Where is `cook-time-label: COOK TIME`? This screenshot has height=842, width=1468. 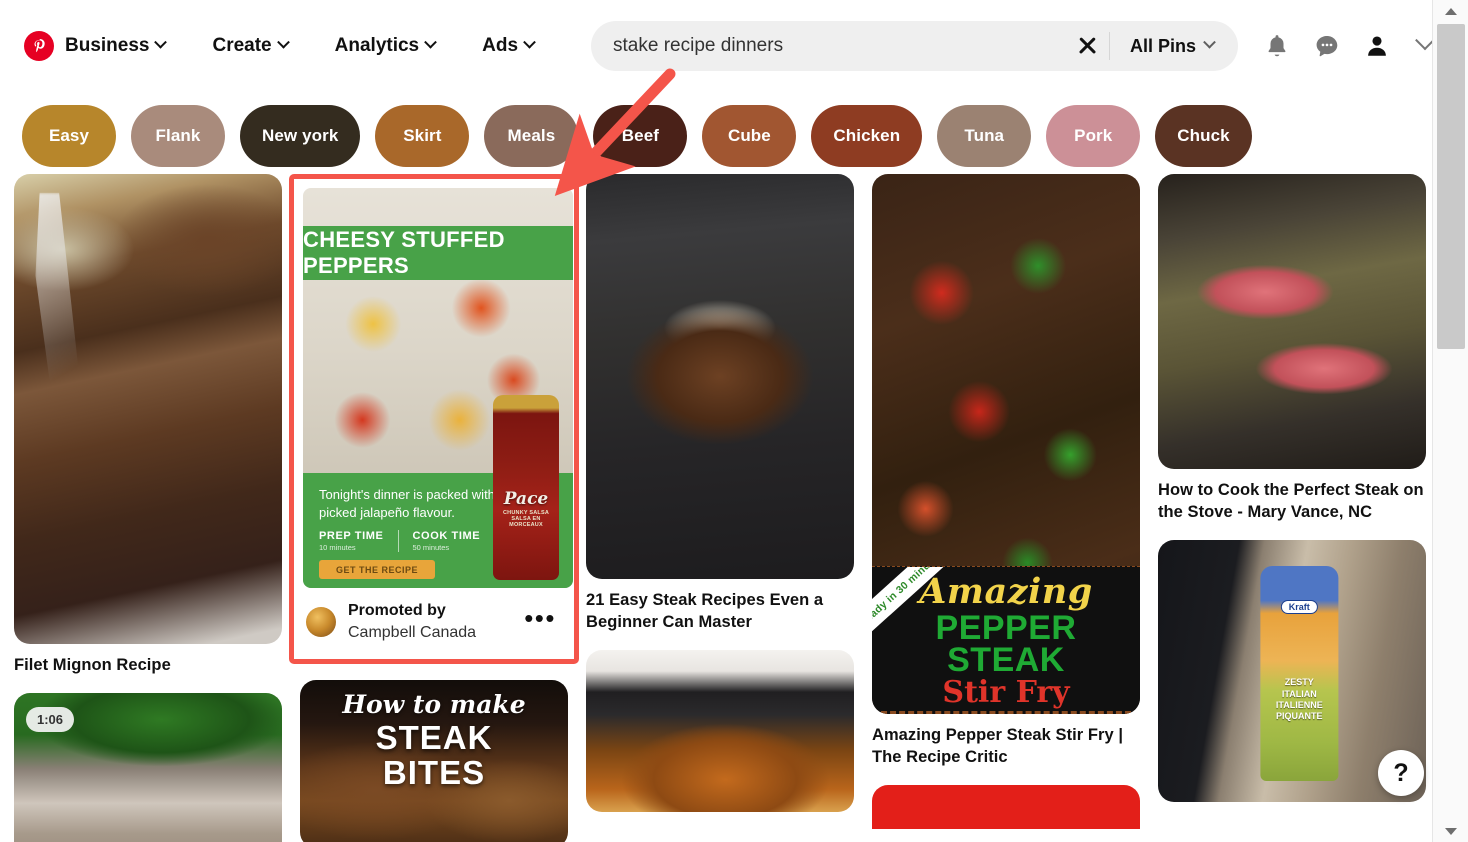 cook-time-label: COOK TIME is located at coordinates (446, 536).